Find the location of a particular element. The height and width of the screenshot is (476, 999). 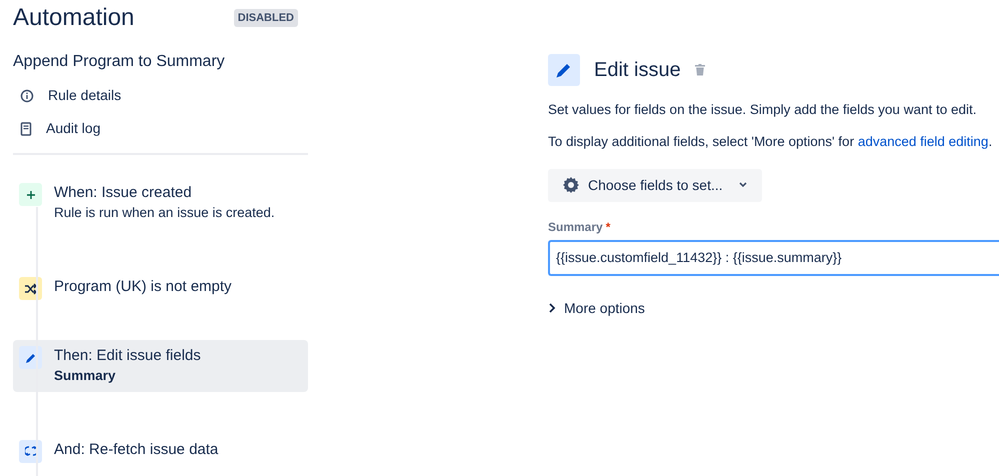

shuffle-icon is located at coordinates (30, 288).